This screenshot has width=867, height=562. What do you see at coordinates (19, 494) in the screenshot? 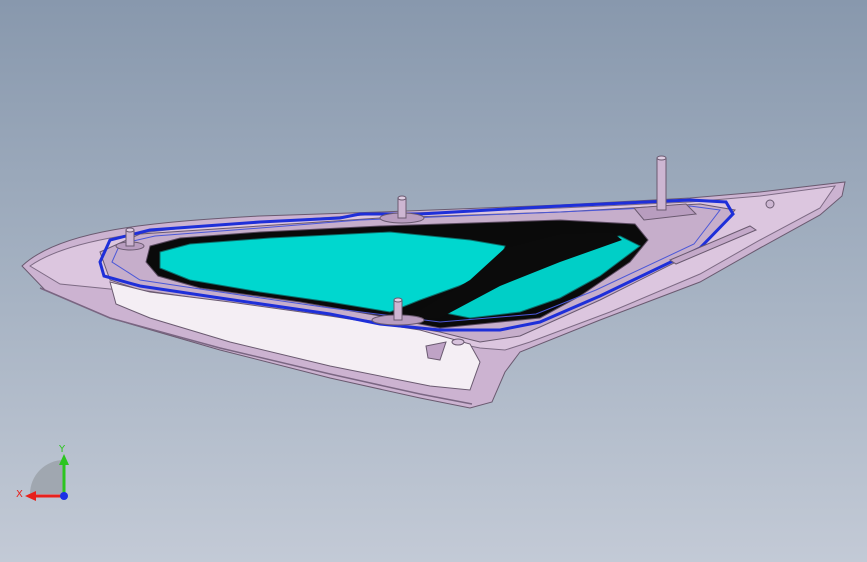
I see `x-axis-label: X` at bounding box center [19, 494].